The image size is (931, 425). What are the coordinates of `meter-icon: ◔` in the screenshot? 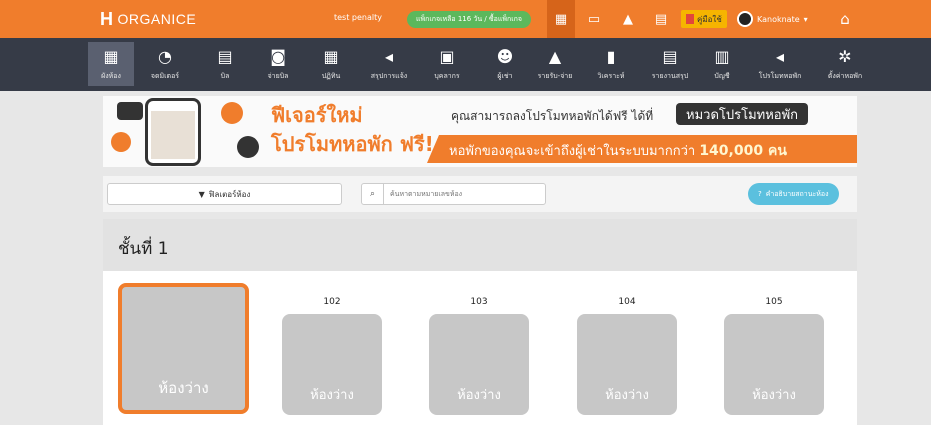 It's located at (165, 56).